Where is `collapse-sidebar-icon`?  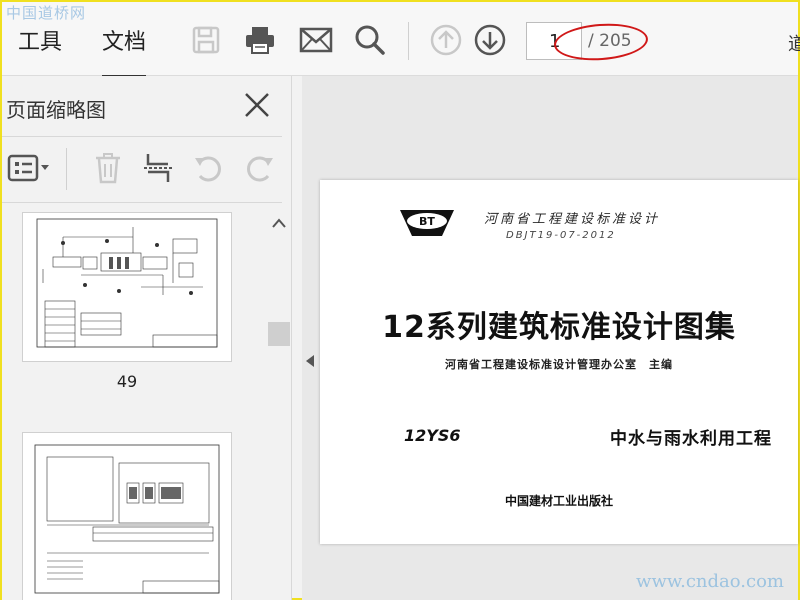 collapse-sidebar-icon is located at coordinates (310, 361).